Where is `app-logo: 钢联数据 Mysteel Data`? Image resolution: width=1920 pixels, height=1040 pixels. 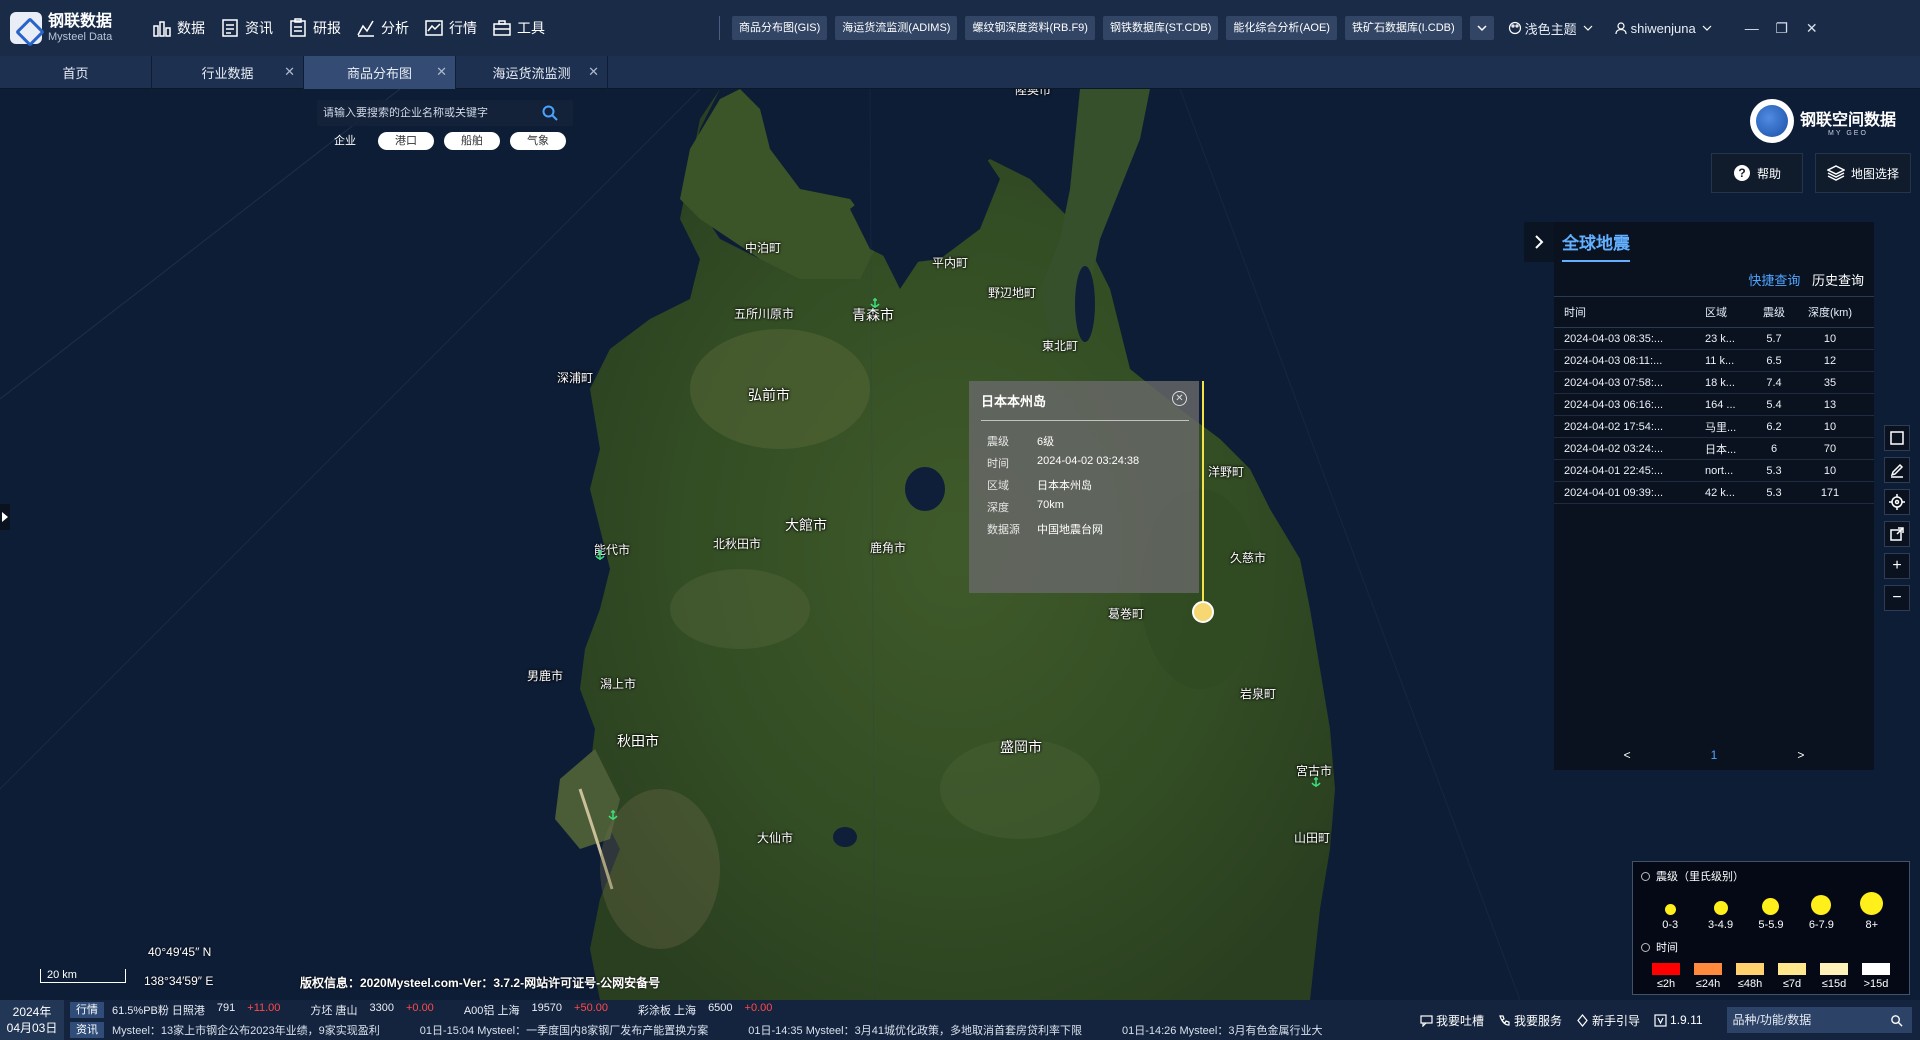 app-logo: 钢联数据 Mysteel Data is located at coordinates (72, 28).